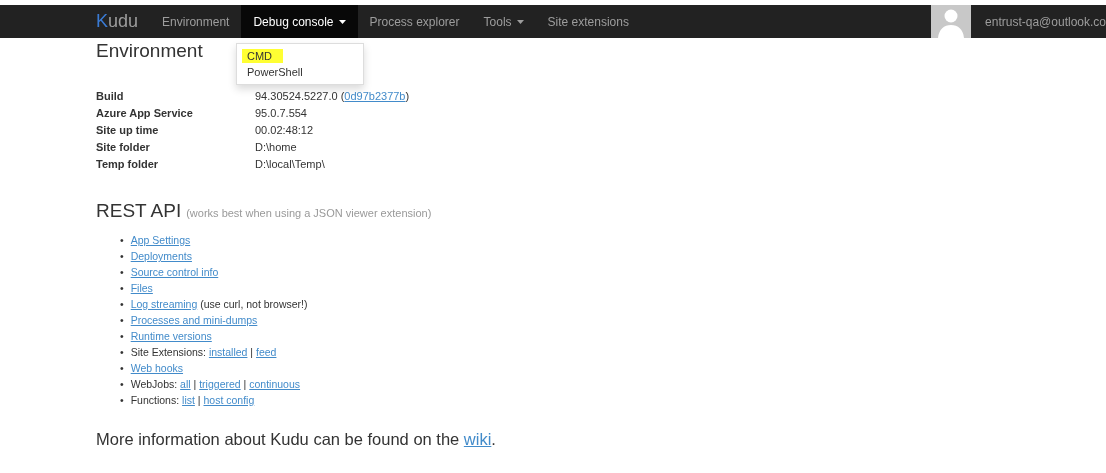  What do you see at coordinates (123, 147) in the screenshot?
I see `field-label: Site folder` at bounding box center [123, 147].